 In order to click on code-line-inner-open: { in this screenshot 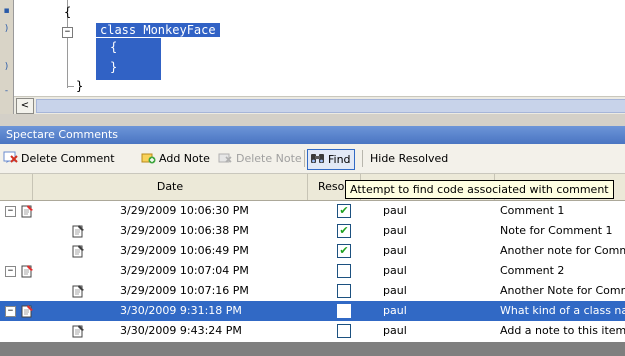, I will do `click(114, 47)`.